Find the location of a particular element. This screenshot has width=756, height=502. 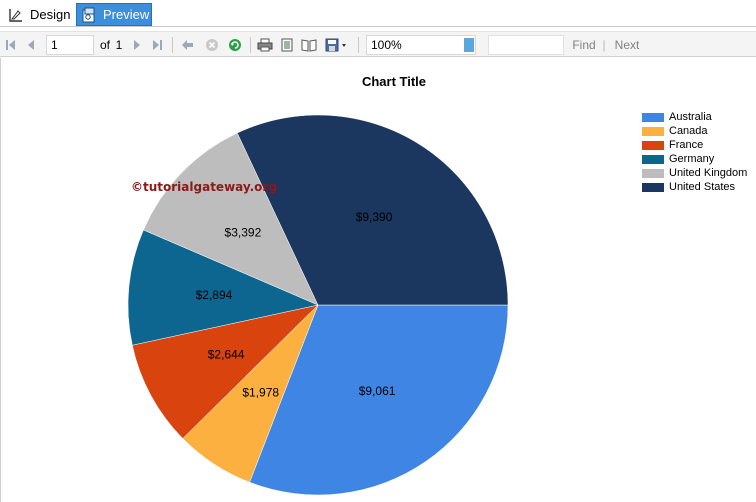

previous-page-button is located at coordinates (31, 45).